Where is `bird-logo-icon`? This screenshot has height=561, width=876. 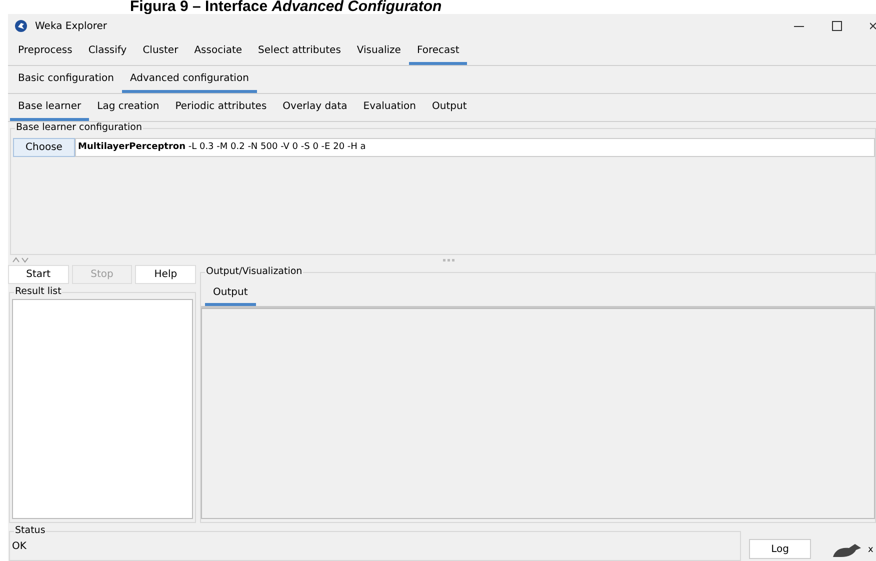 bird-logo-icon is located at coordinates (21, 26).